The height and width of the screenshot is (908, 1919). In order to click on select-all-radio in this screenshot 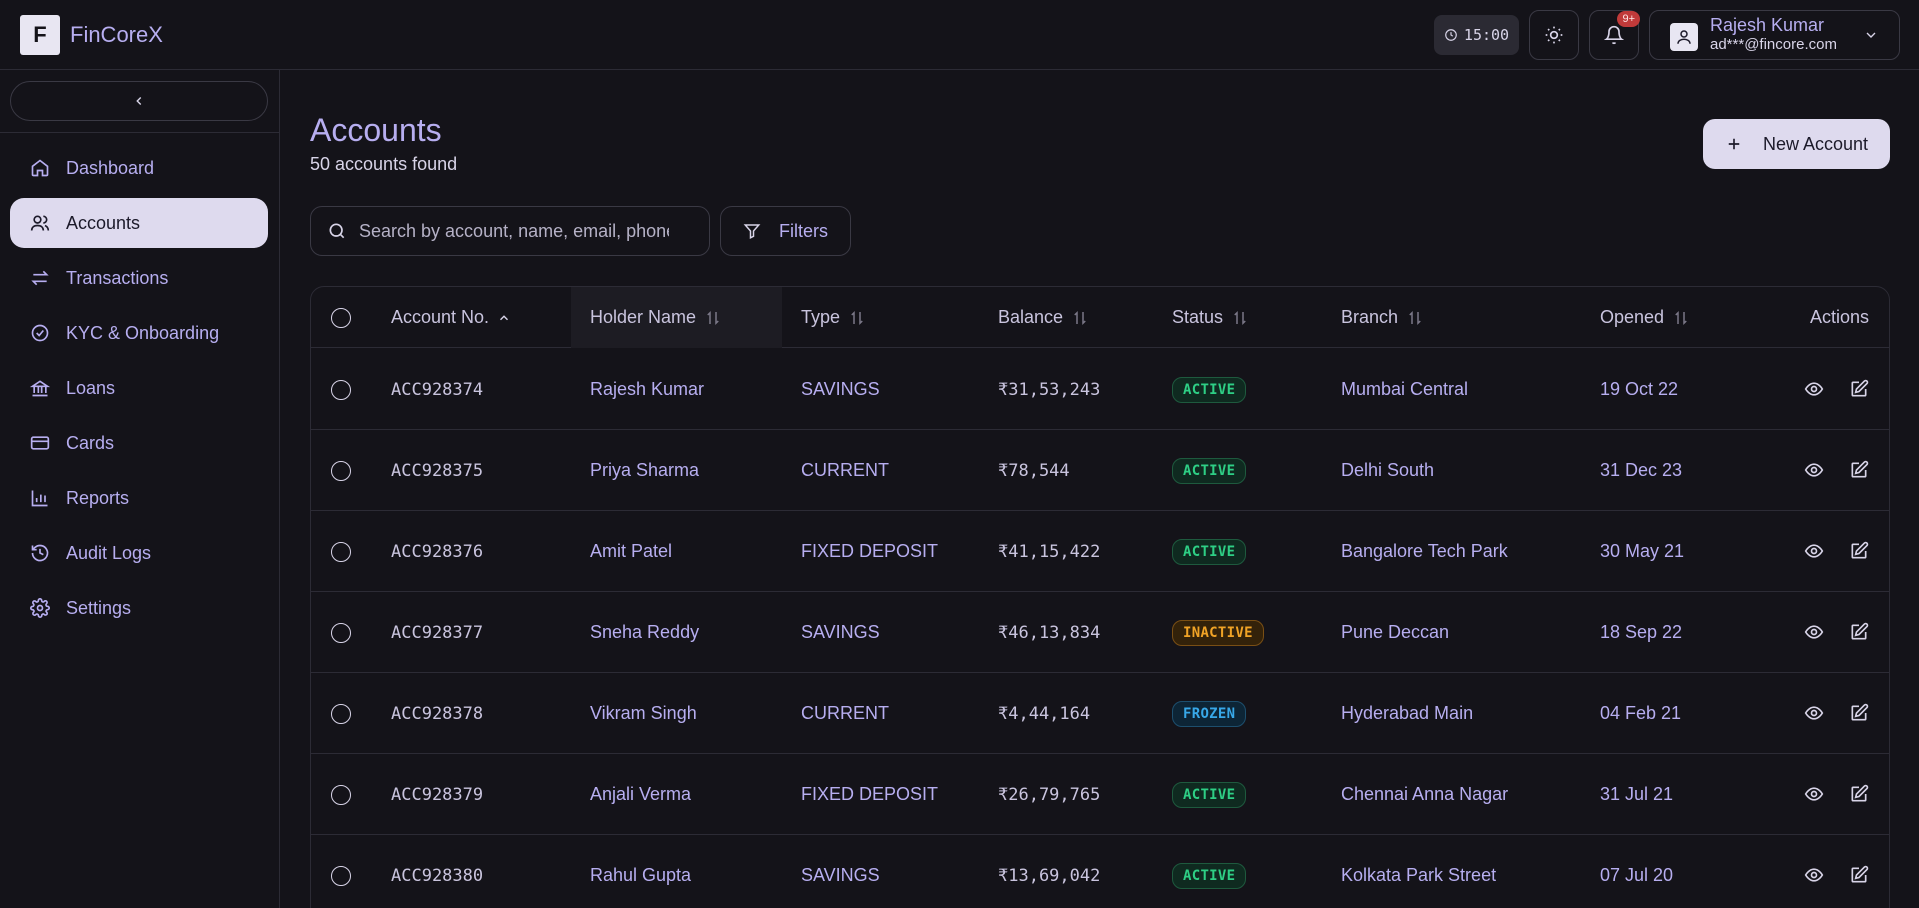, I will do `click(341, 317)`.